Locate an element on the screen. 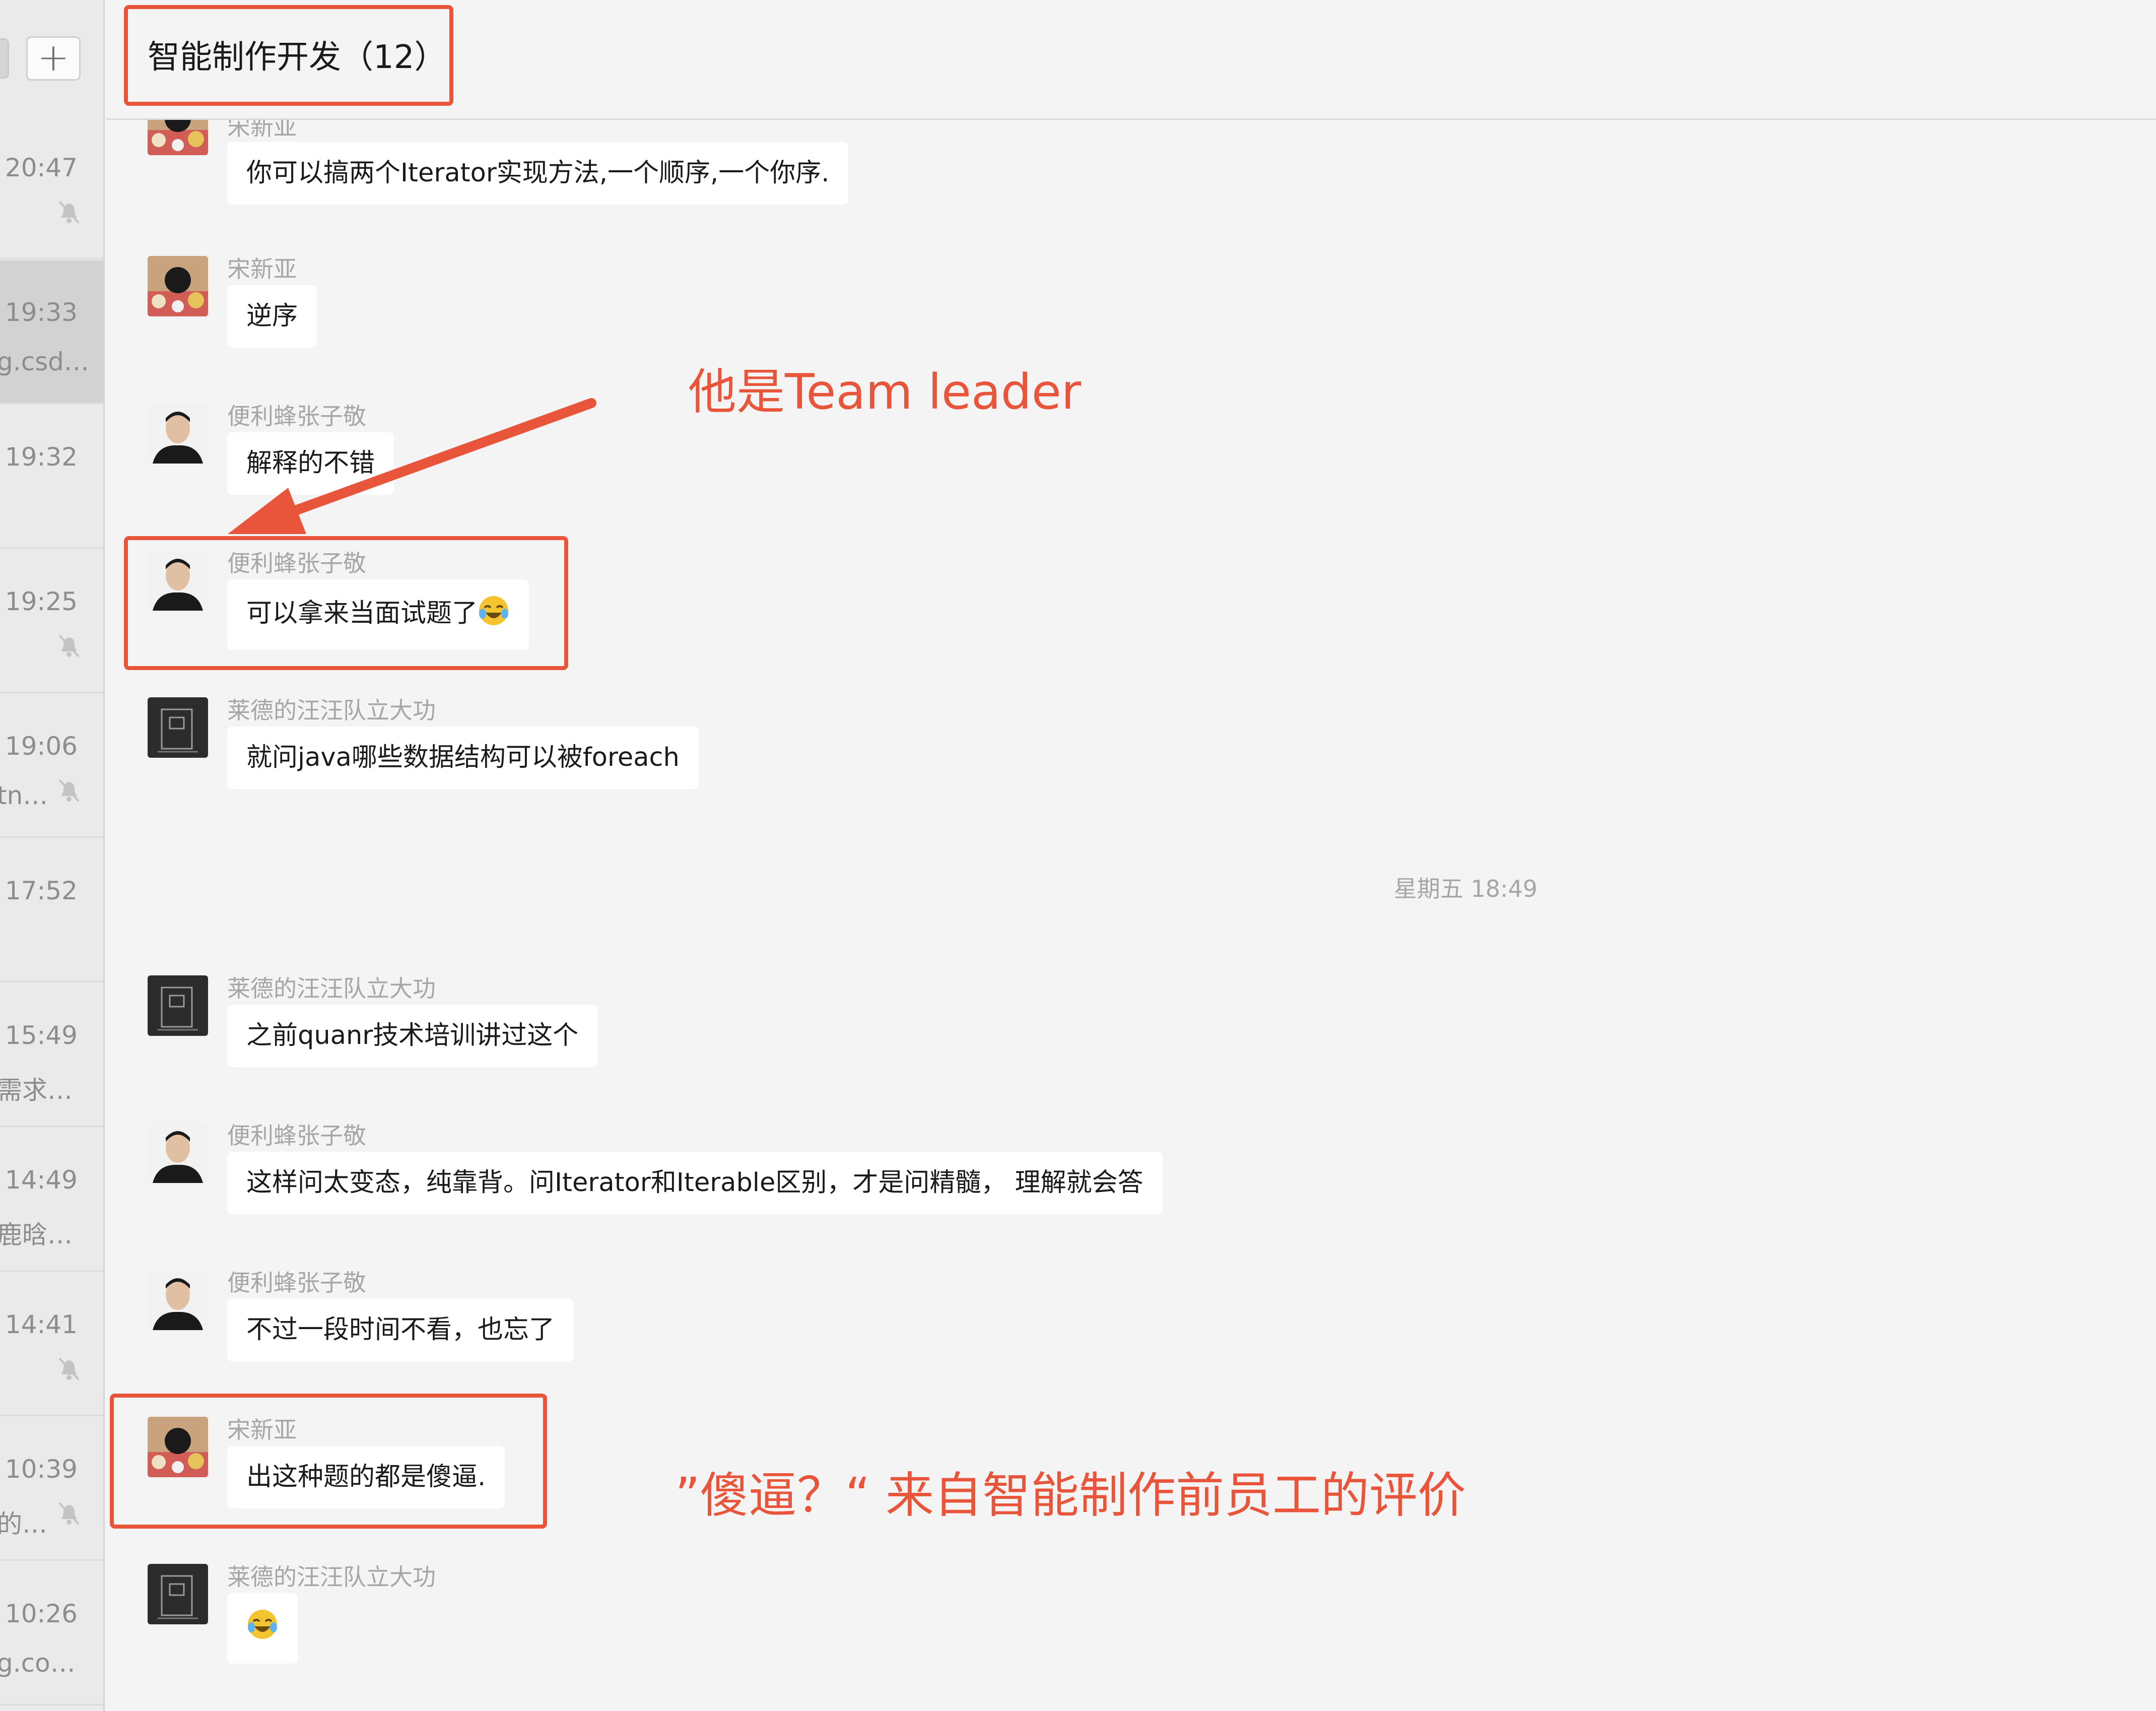 The height and width of the screenshot is (1711, 2156). session-list-toolbar: + is located at coordinates (51, 58).